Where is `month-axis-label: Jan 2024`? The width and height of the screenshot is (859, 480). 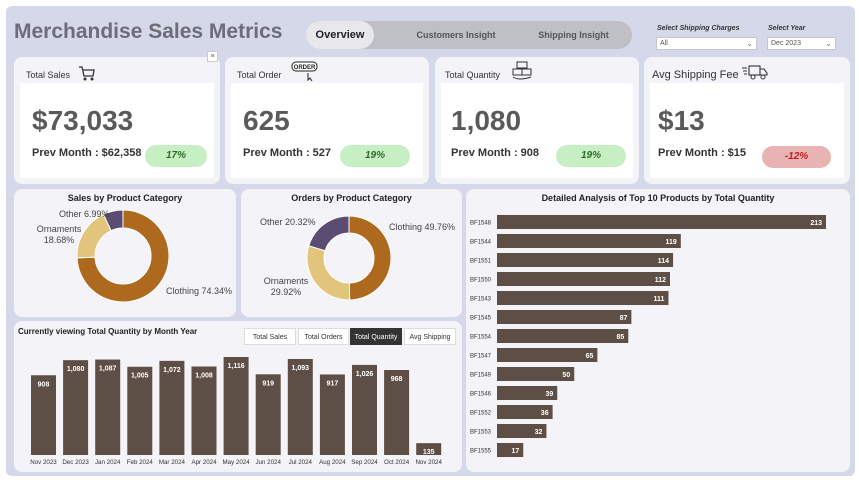 month-axis-label: Jan 2024 is located at coordinates (108, 462).